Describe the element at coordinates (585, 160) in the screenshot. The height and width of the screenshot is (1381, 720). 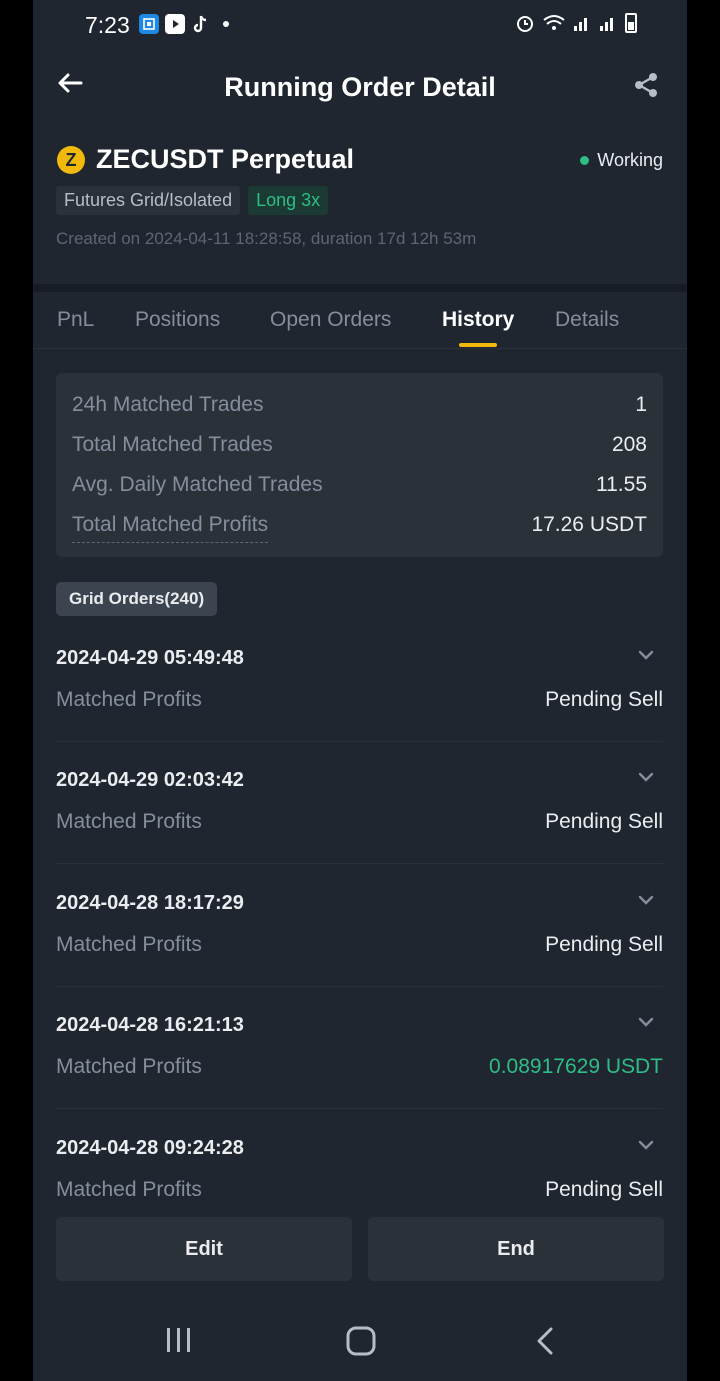
I see `status-dot` at that location.